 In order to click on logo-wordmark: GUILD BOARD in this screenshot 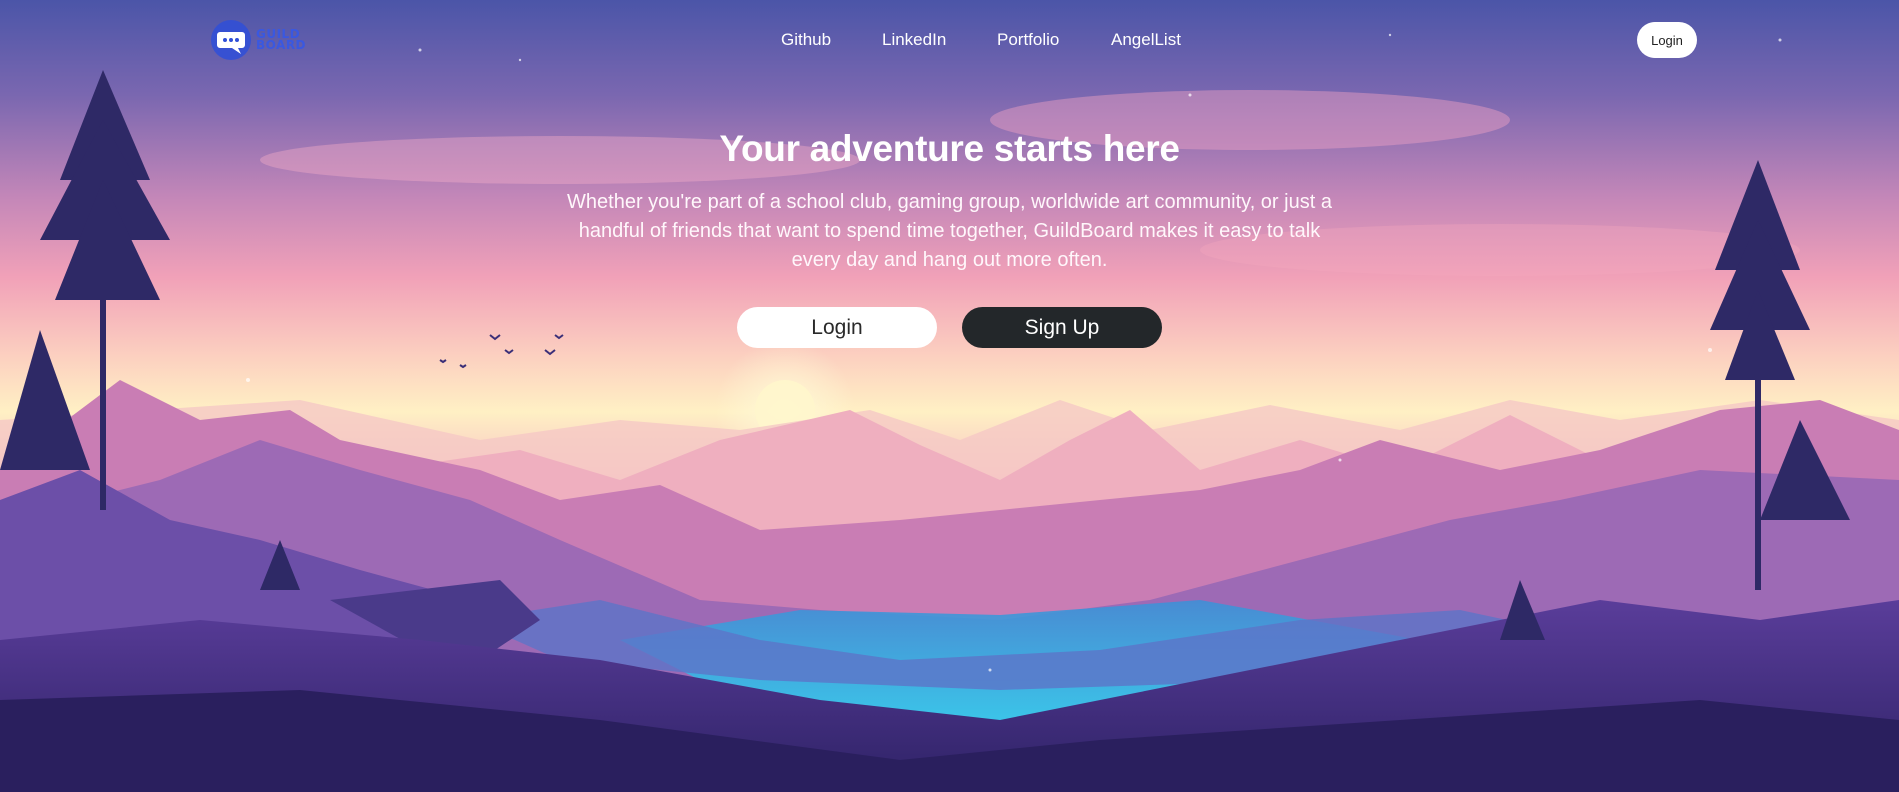, I will do `click(281, 40)`.